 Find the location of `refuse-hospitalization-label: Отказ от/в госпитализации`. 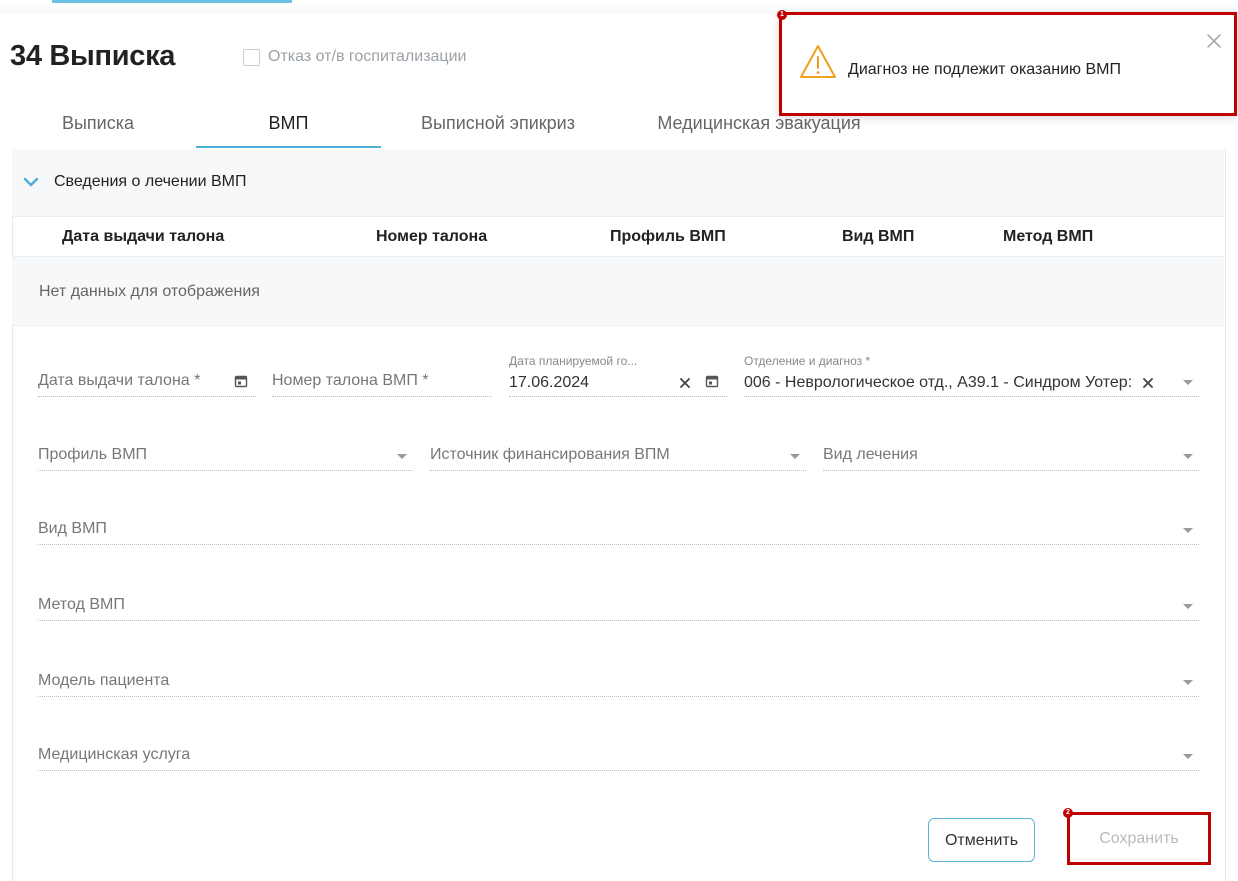

refuse-hospitalization-label: Отказ от/в госпитализации is located at coordinates (367, 56).